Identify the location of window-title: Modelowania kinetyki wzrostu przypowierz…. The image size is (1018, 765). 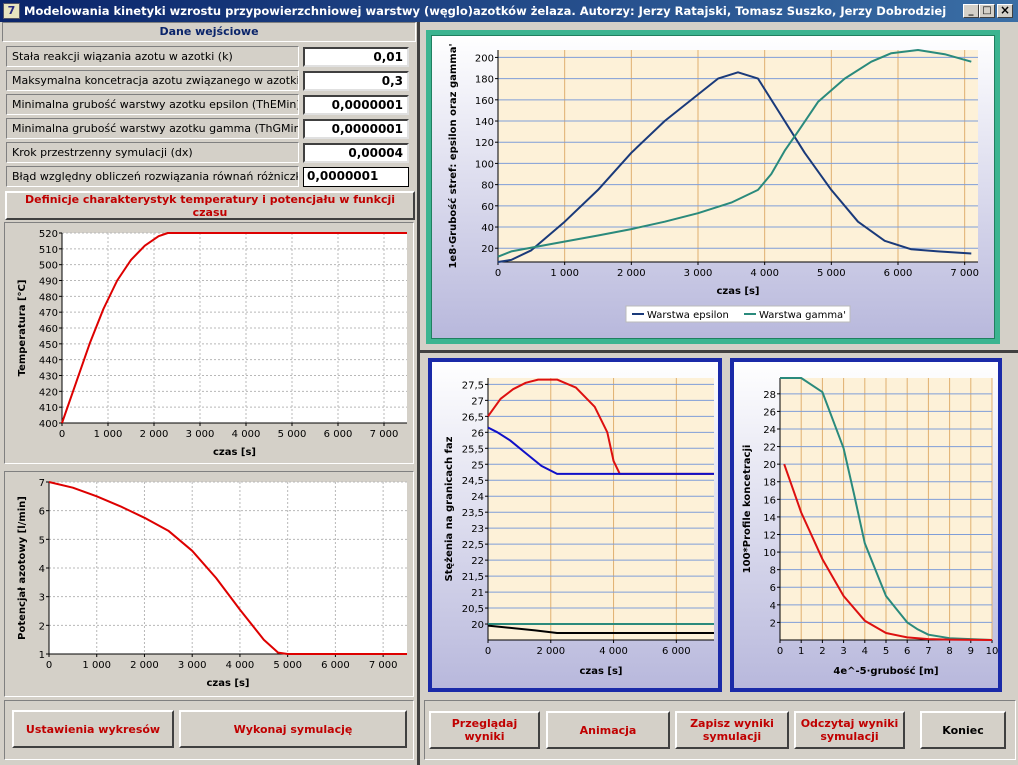
(485, 11).